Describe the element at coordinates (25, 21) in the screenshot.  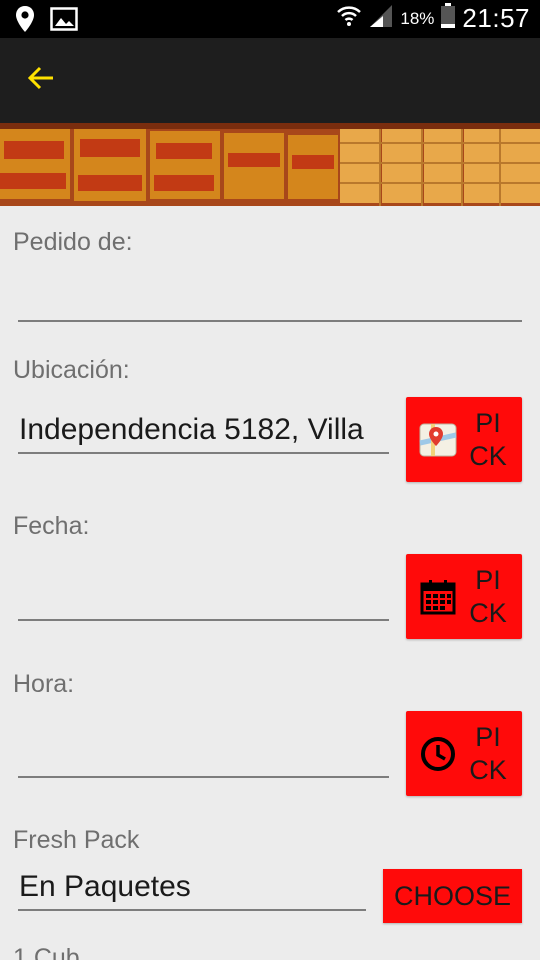
I see `location-pin-icon` at that location.